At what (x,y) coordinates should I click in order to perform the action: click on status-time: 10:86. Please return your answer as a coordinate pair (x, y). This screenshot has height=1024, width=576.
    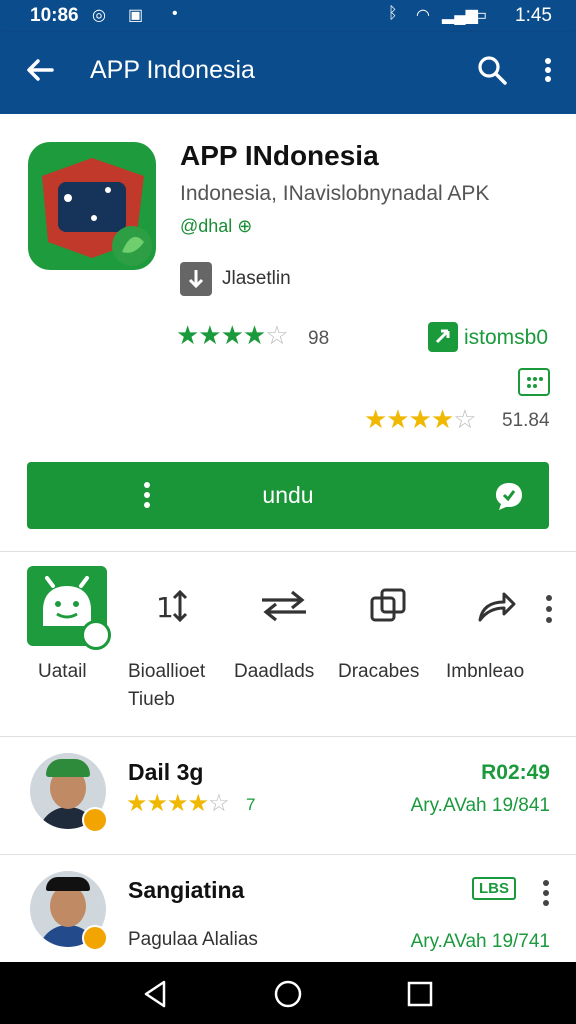
    Looking at the image, I should click on (54, 15).